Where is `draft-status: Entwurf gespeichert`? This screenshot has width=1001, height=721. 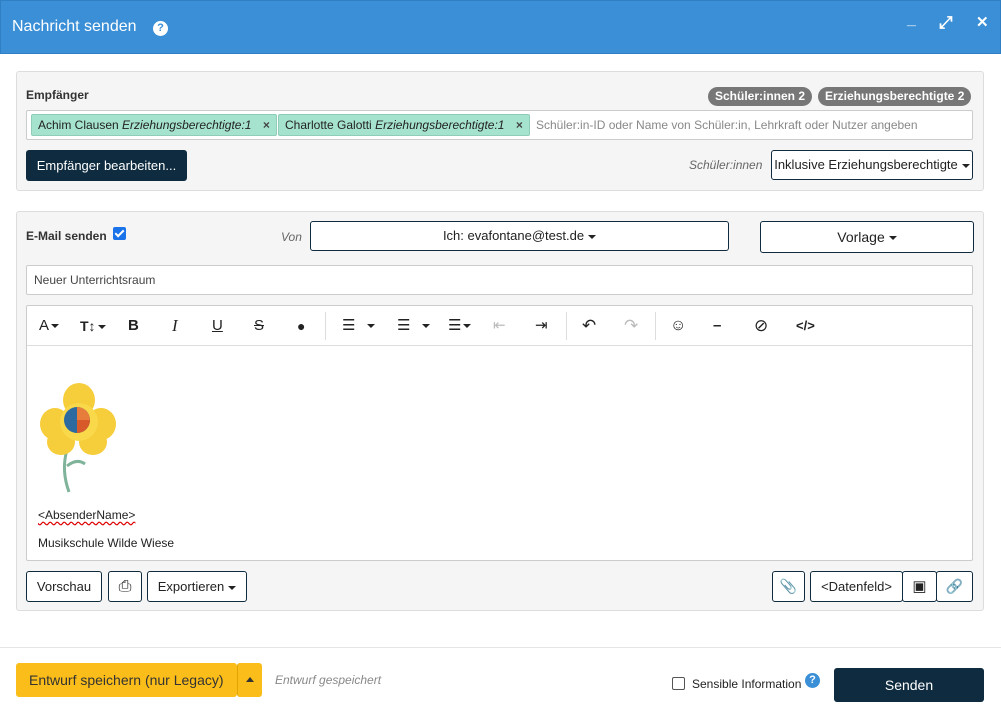 draft-status: Entwurf gespeichert is located at coordinates (328, 680).